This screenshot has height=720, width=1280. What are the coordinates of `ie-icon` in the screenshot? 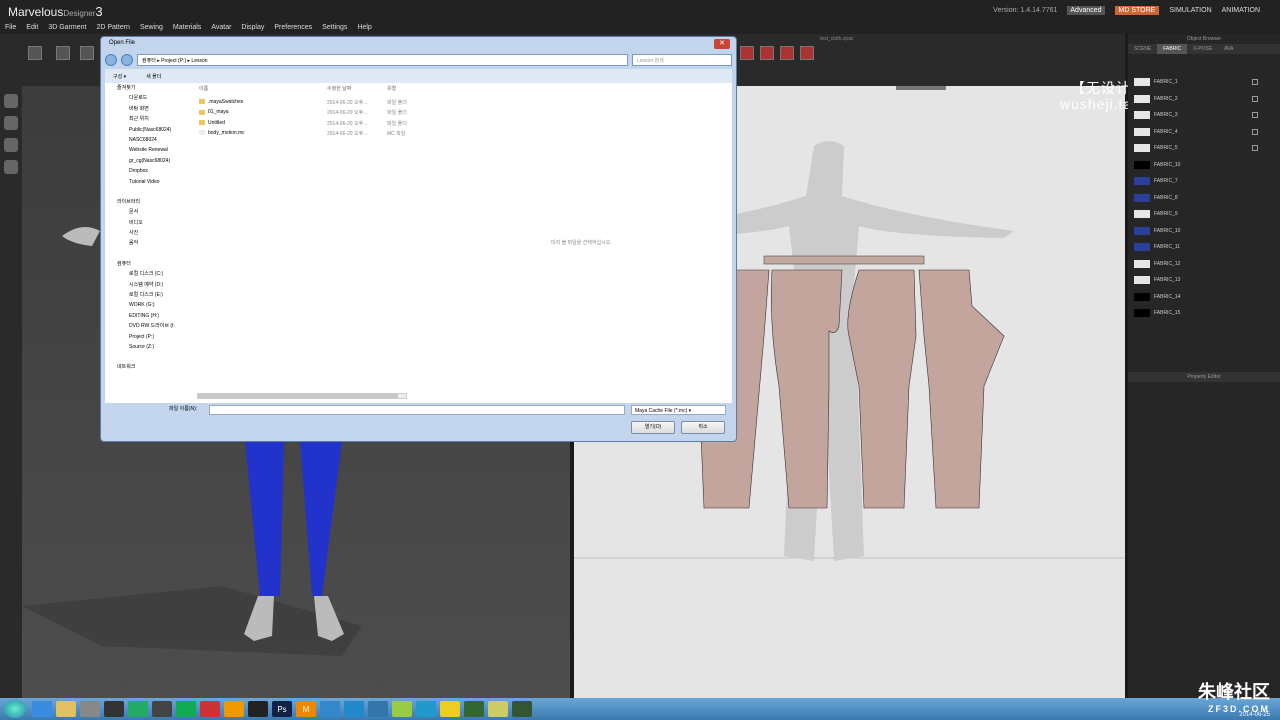 It's located at (354, 709).